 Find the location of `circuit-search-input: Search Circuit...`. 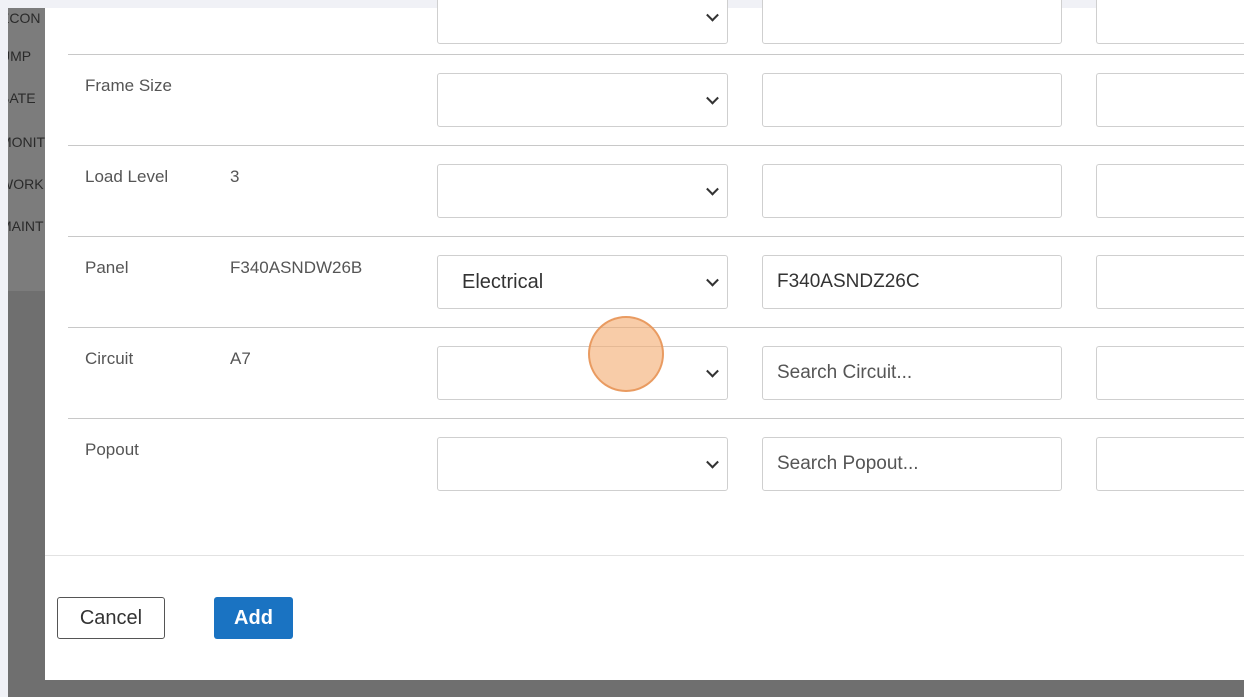

circuit-search-input: Search Circuit... is located at coordinates (912, 373).